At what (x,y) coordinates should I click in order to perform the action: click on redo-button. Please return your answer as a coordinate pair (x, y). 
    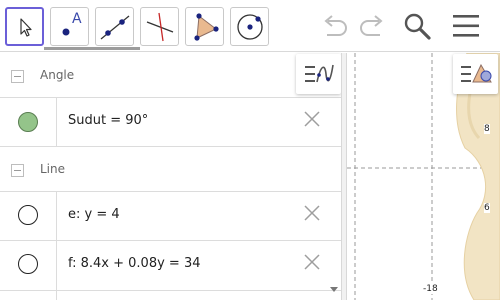
    Looking at the image, I should click on (372, 26).